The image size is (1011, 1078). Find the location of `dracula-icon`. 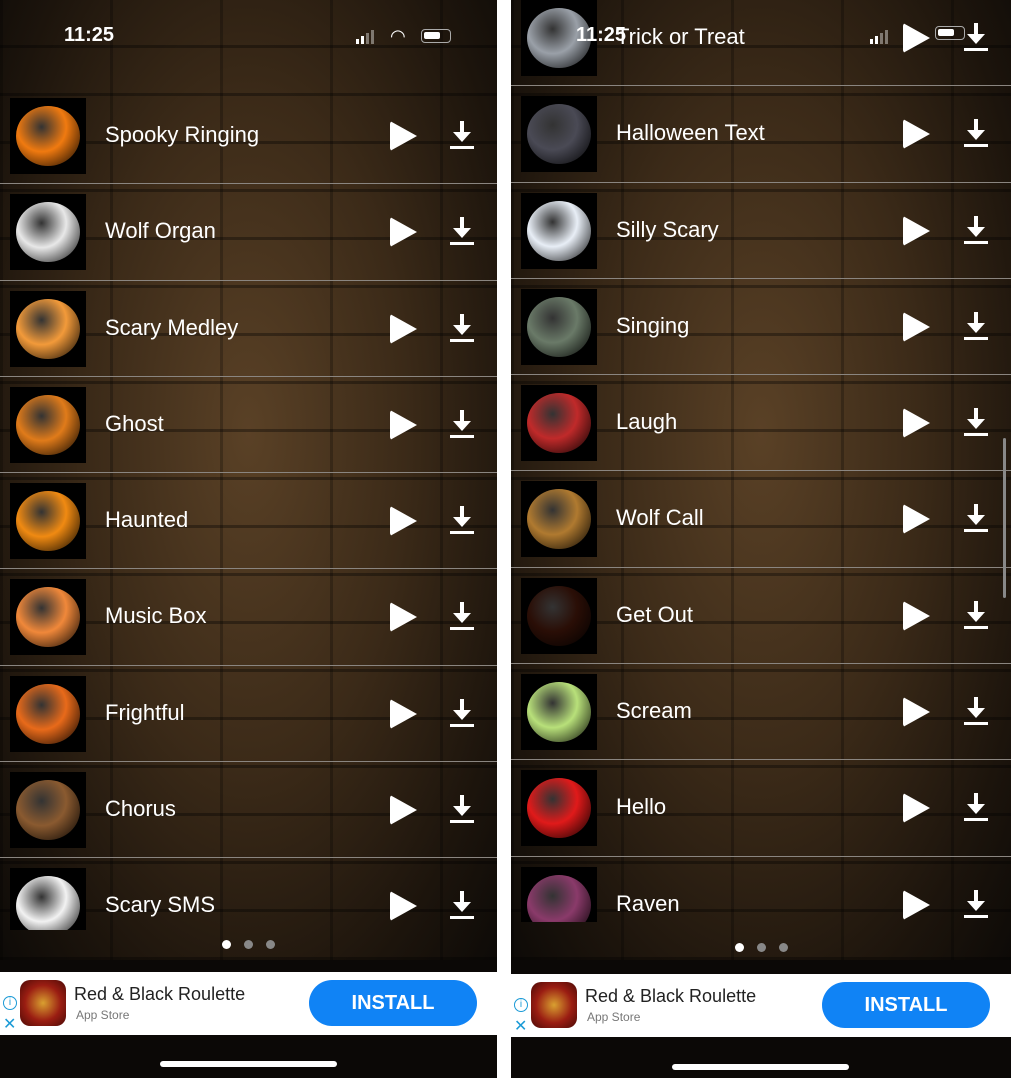

dracula-icon is located at coordinates (559, 423).